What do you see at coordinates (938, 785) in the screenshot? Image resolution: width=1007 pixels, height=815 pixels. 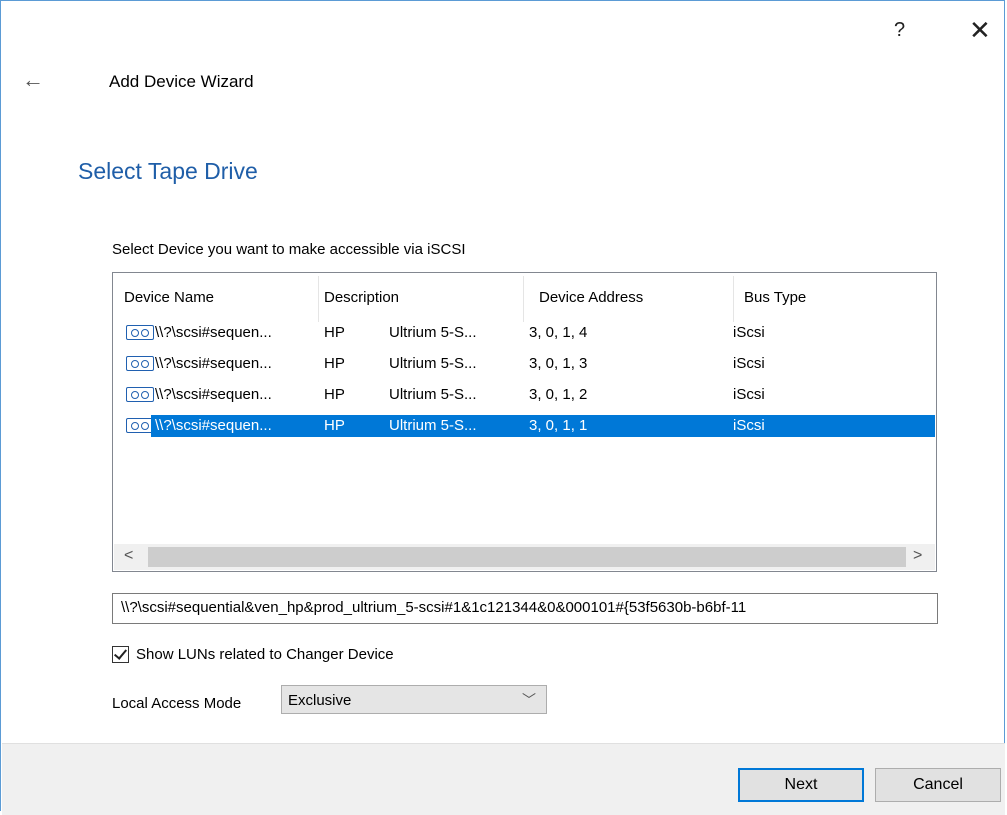 I see `cancel-button: Cancel` at bounding box center [938, 785].